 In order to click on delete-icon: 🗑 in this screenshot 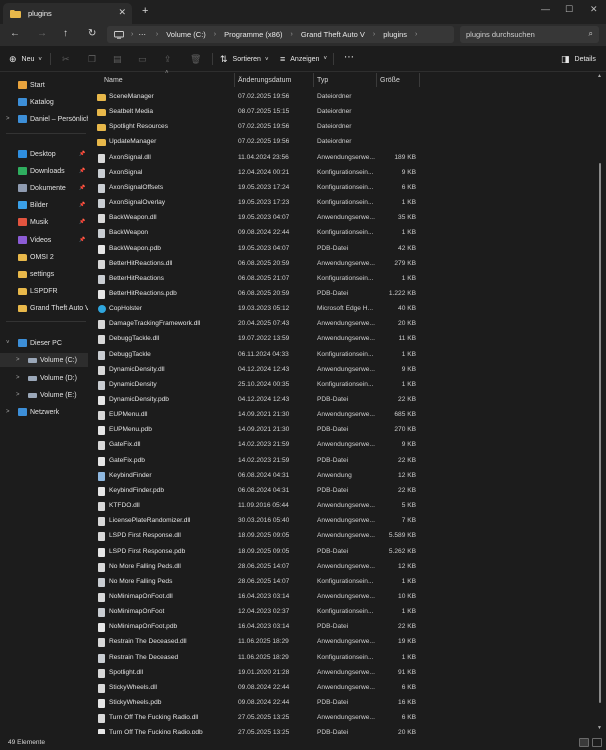, I will do `click(198, 59)`.